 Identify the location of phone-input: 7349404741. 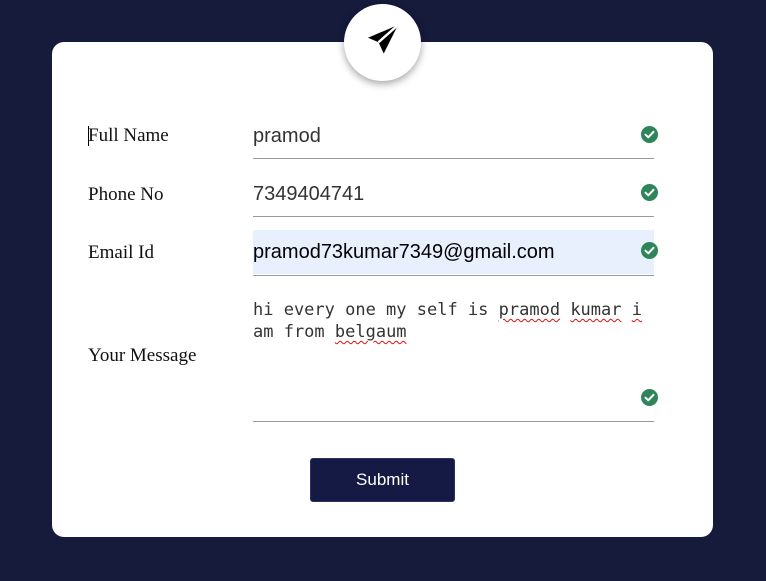
(453, 194).